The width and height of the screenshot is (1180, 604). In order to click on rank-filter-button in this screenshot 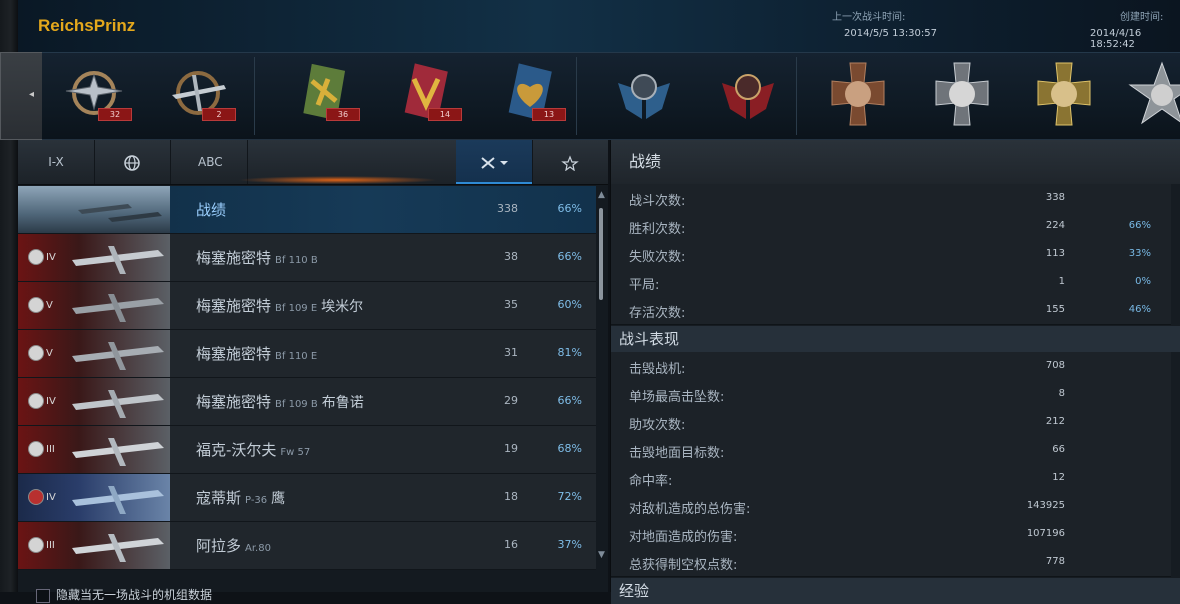, I will do `click(570, 162)`.